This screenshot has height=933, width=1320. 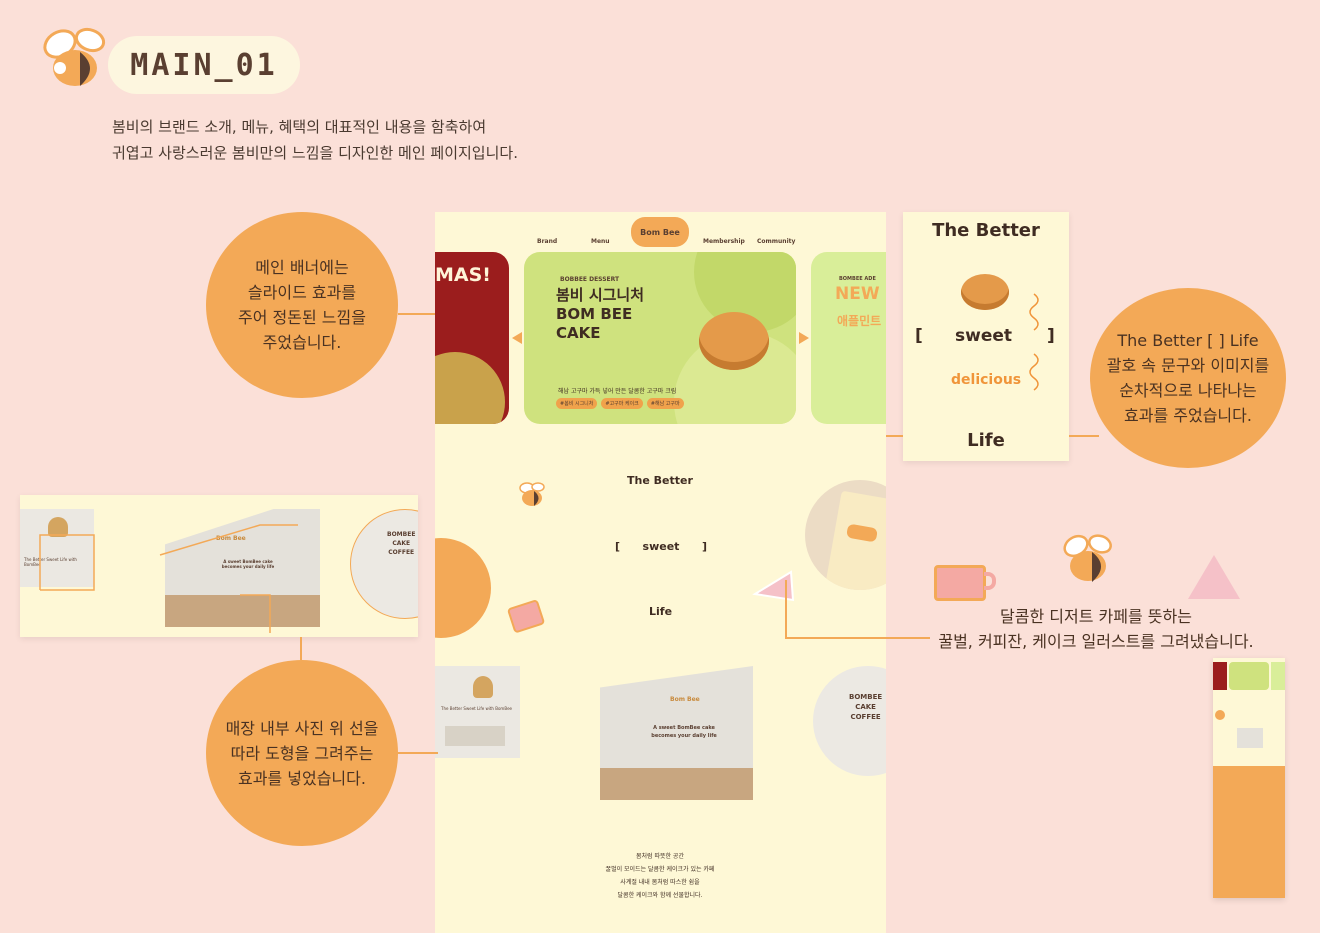 I want to click on slide-tag-2: #고구마 케이크, so click(x=622, y=403).